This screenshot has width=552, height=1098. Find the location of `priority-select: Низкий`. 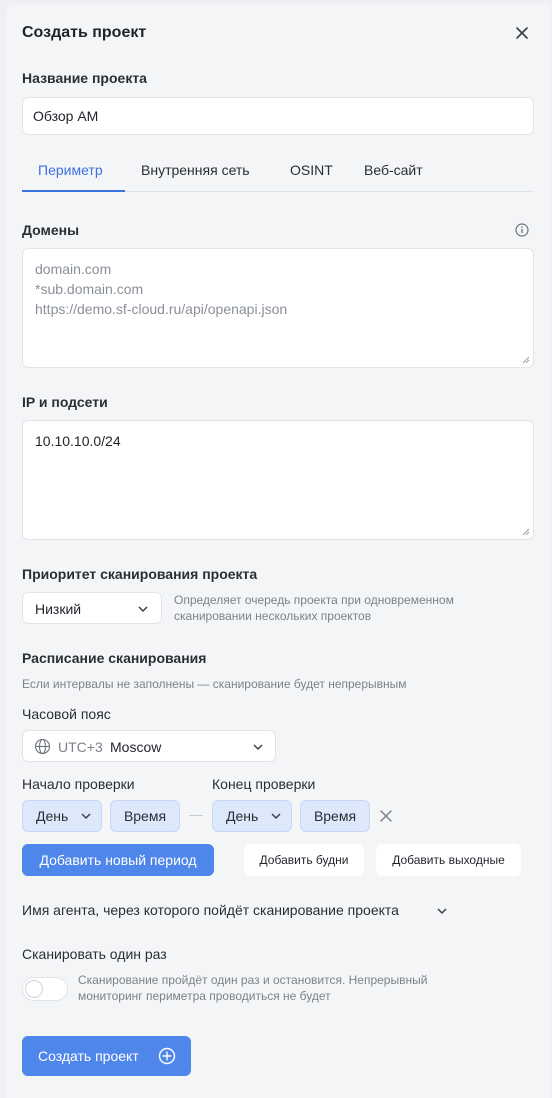

priority-select: Низкий is located at coordinates (92, 608).